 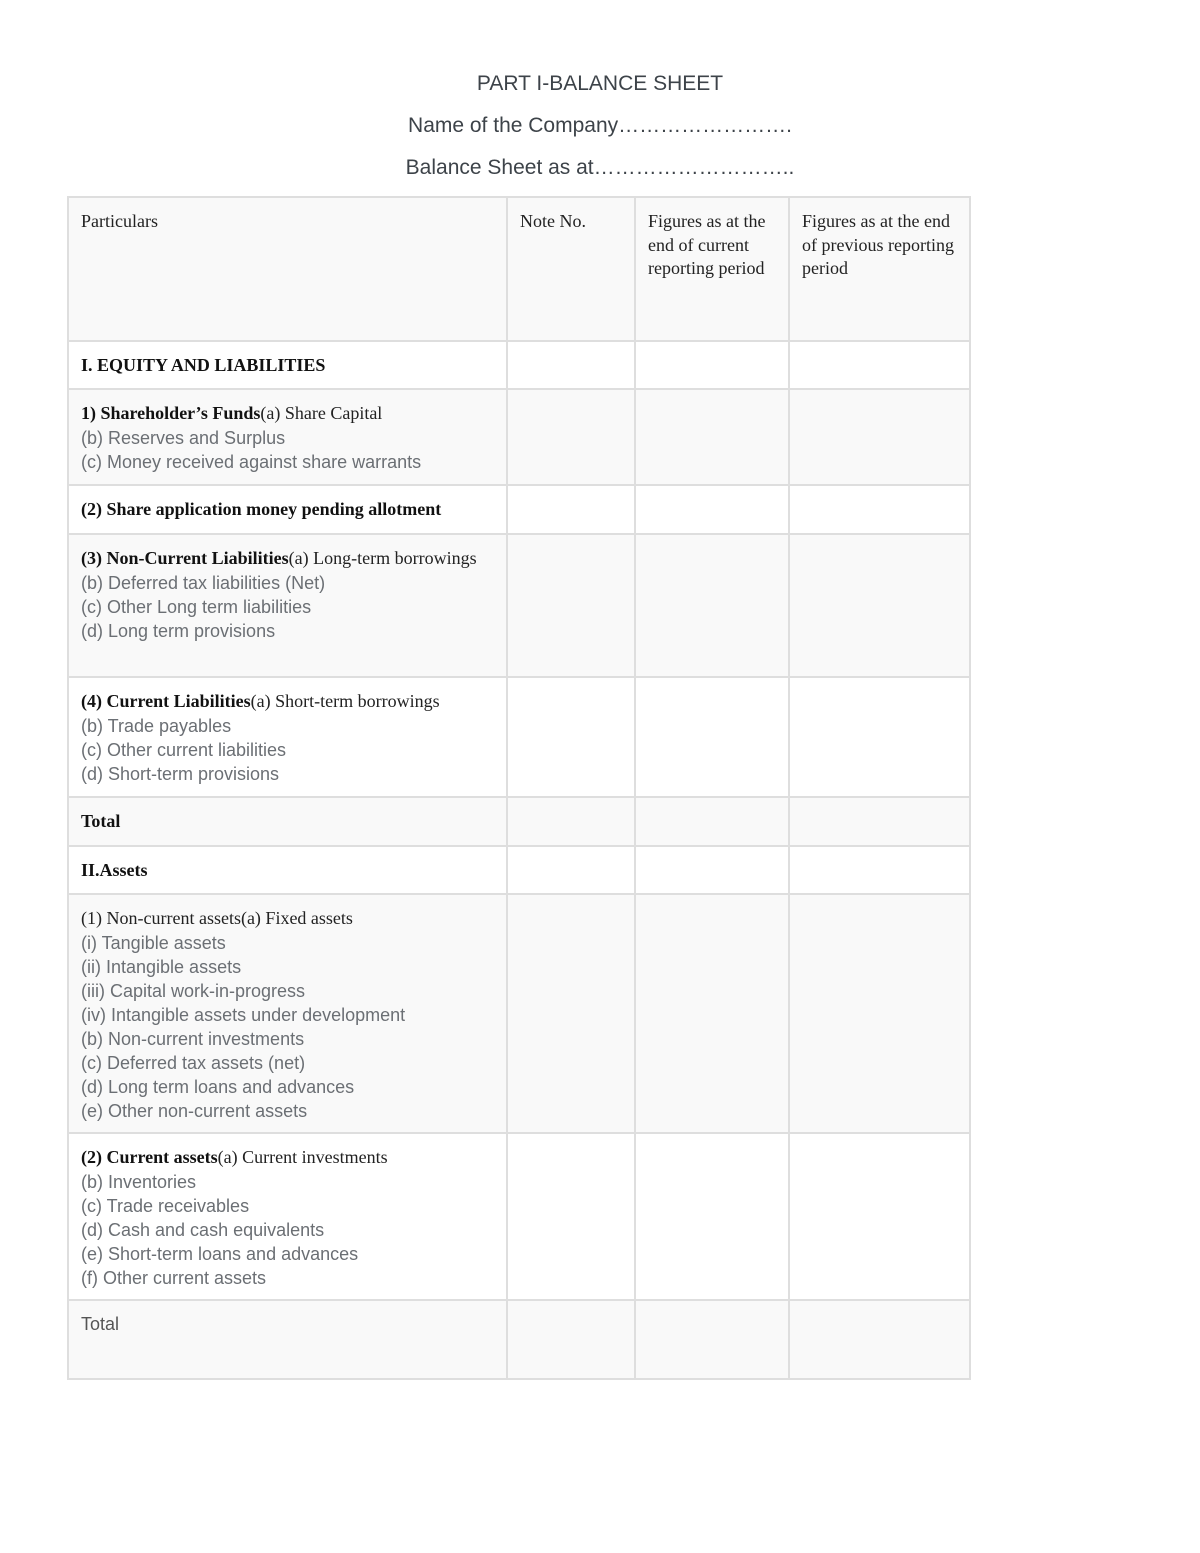 I want to click on section-assets: II.Assets, so click(x=519, y=870).